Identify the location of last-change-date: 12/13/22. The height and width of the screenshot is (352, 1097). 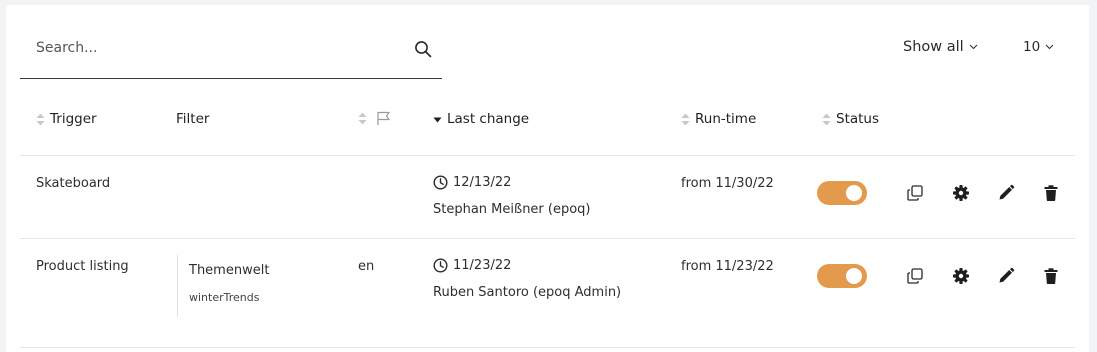
(472, 182).